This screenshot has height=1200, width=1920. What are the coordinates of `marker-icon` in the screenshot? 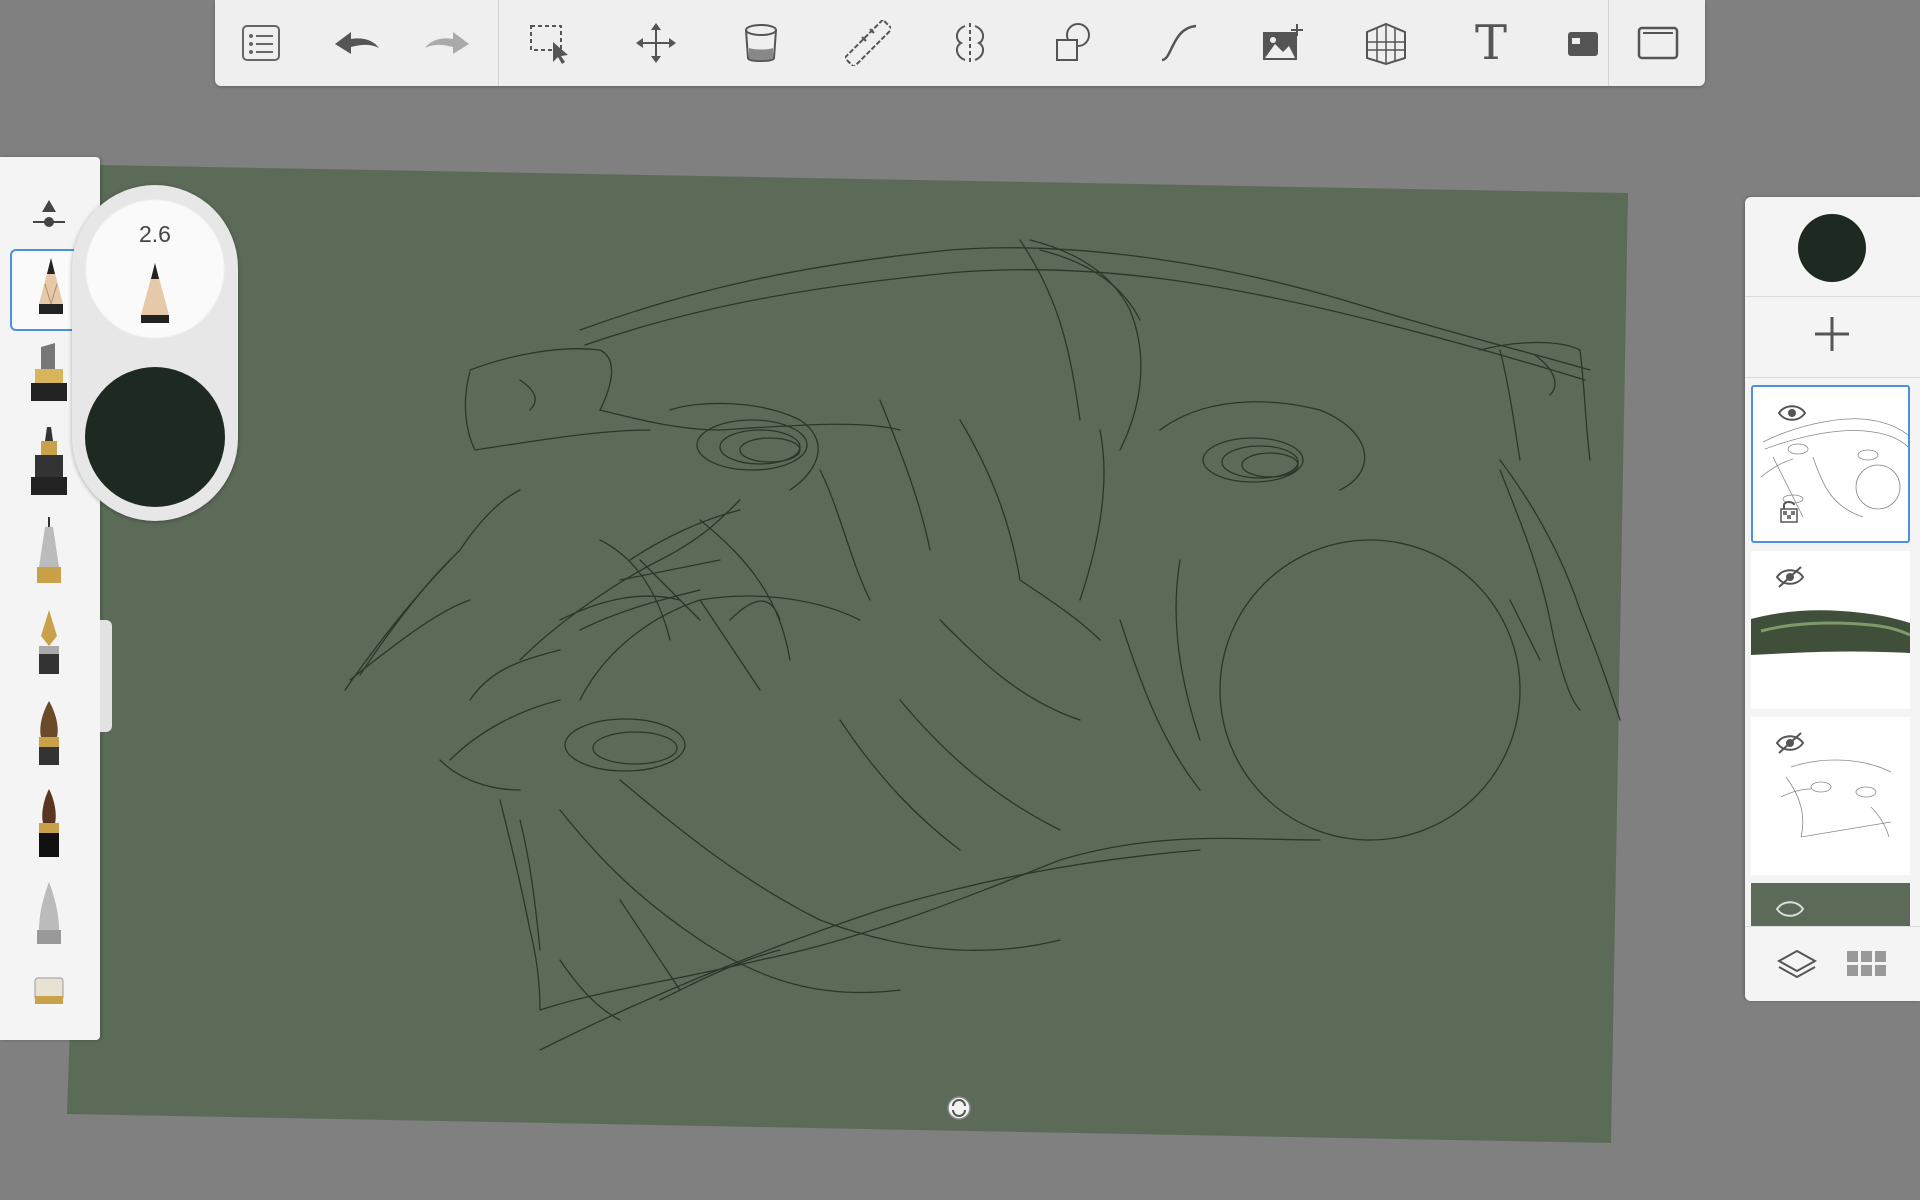 It's located at (49, 372).